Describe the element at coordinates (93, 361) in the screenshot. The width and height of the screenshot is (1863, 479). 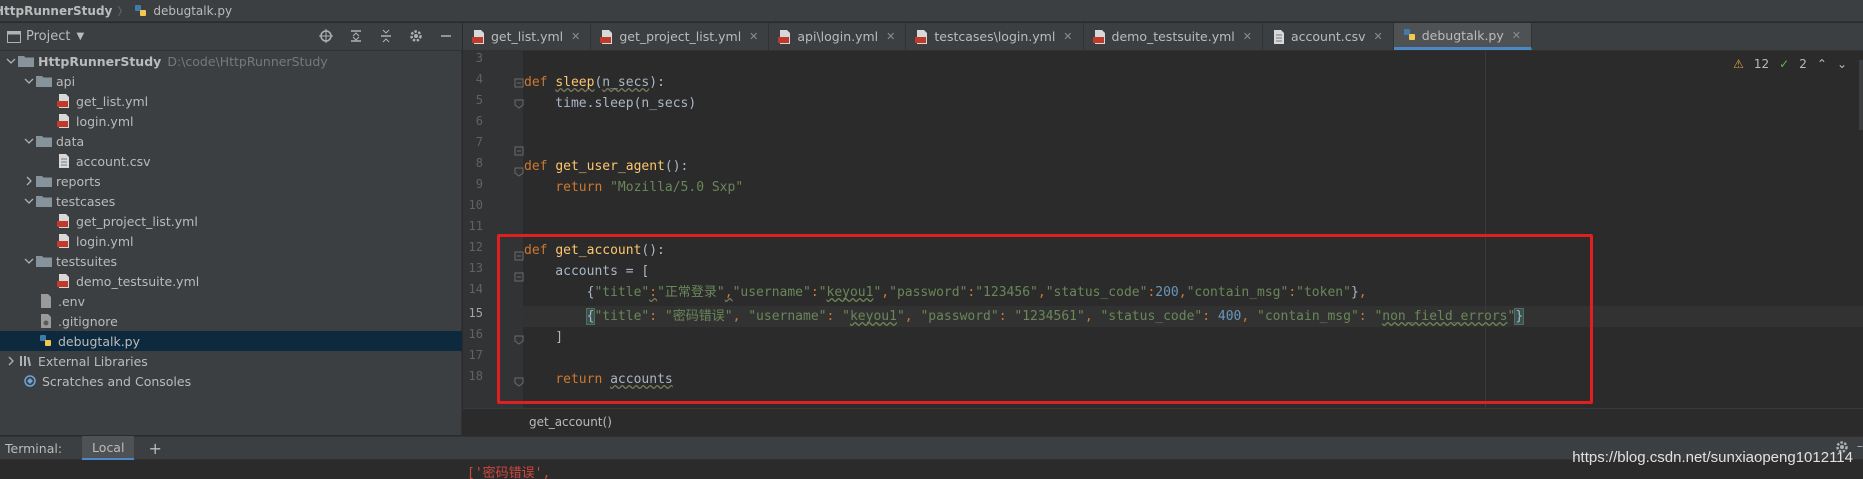
I see `tree-item-label: External Libraries` at that location.